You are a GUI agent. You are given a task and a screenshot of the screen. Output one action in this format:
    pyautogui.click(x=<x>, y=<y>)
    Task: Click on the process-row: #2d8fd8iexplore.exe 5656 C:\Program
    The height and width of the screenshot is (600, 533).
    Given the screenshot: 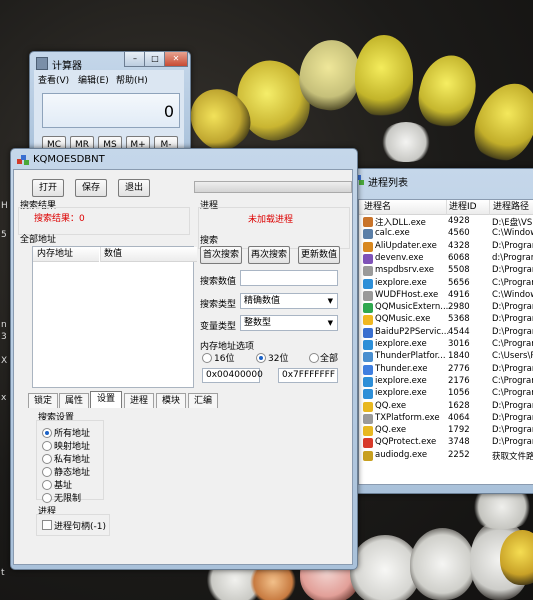 What is the action you would take?
    pyautogui.click(x=446, y=284)
    